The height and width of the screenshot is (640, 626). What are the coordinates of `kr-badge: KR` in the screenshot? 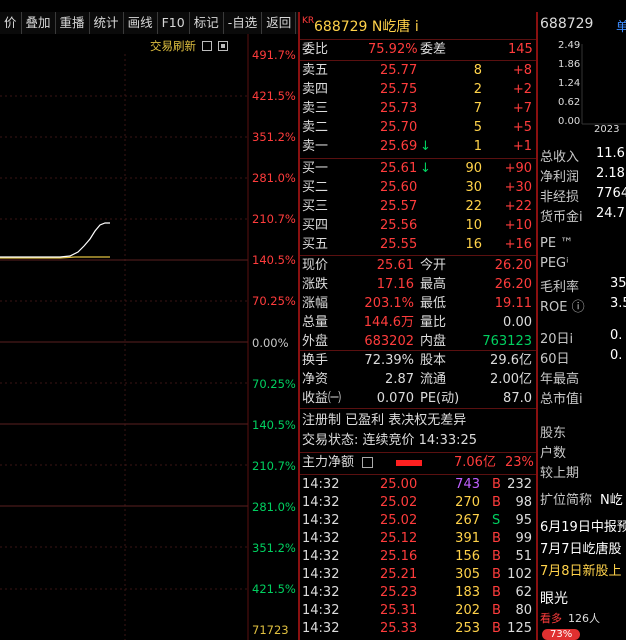 It's located at (308, 21).